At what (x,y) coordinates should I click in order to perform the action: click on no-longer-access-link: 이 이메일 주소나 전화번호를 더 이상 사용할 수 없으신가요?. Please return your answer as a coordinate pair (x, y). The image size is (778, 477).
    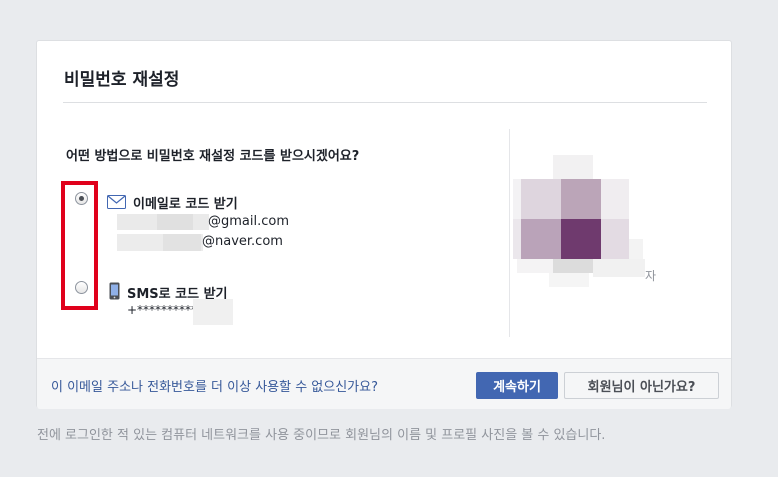
    Looking at the image, I should click on (214, 385).